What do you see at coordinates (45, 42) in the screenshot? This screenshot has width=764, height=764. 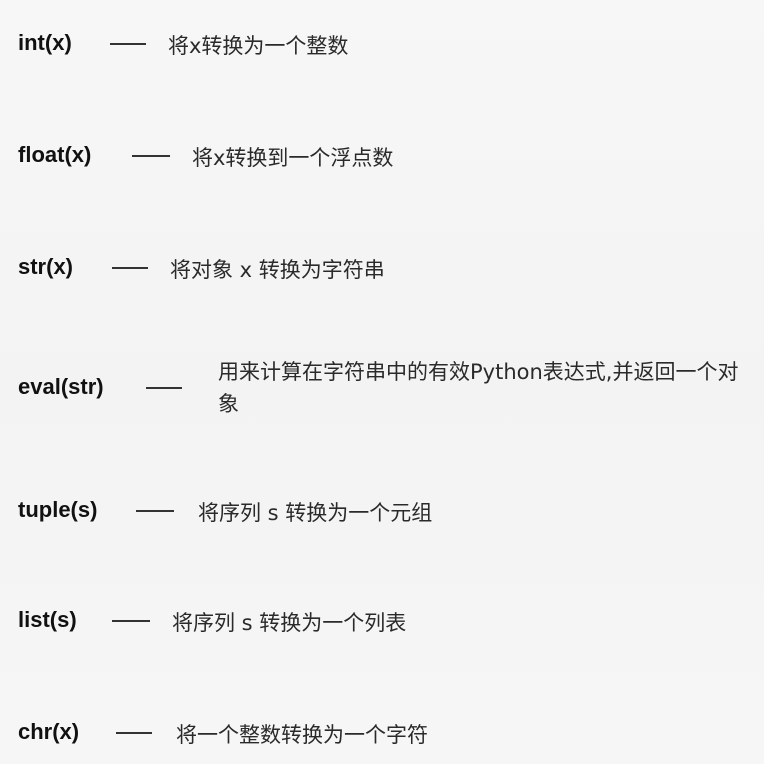 I see `function-name: int(x)` at bounding box center [45, 42].